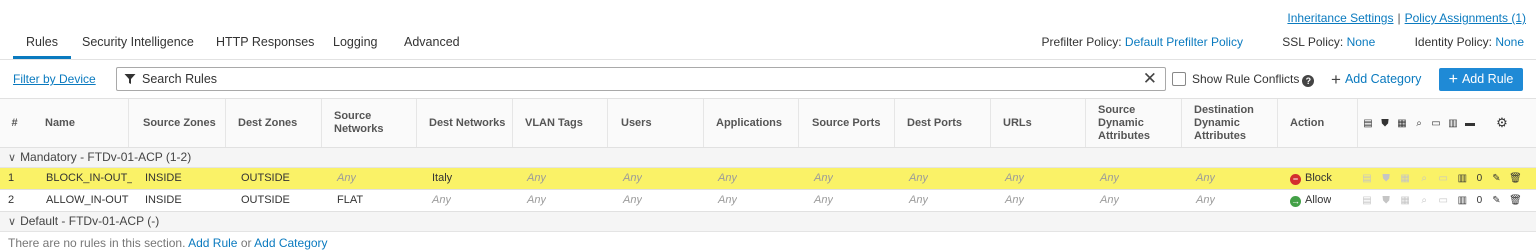 Image resolution: width=1536 pixels, height=251 pixels. Describe the element at coordinates (943, 123) in the screenshot. I see `column-header-dest-ports: Dest Ports` at that location.